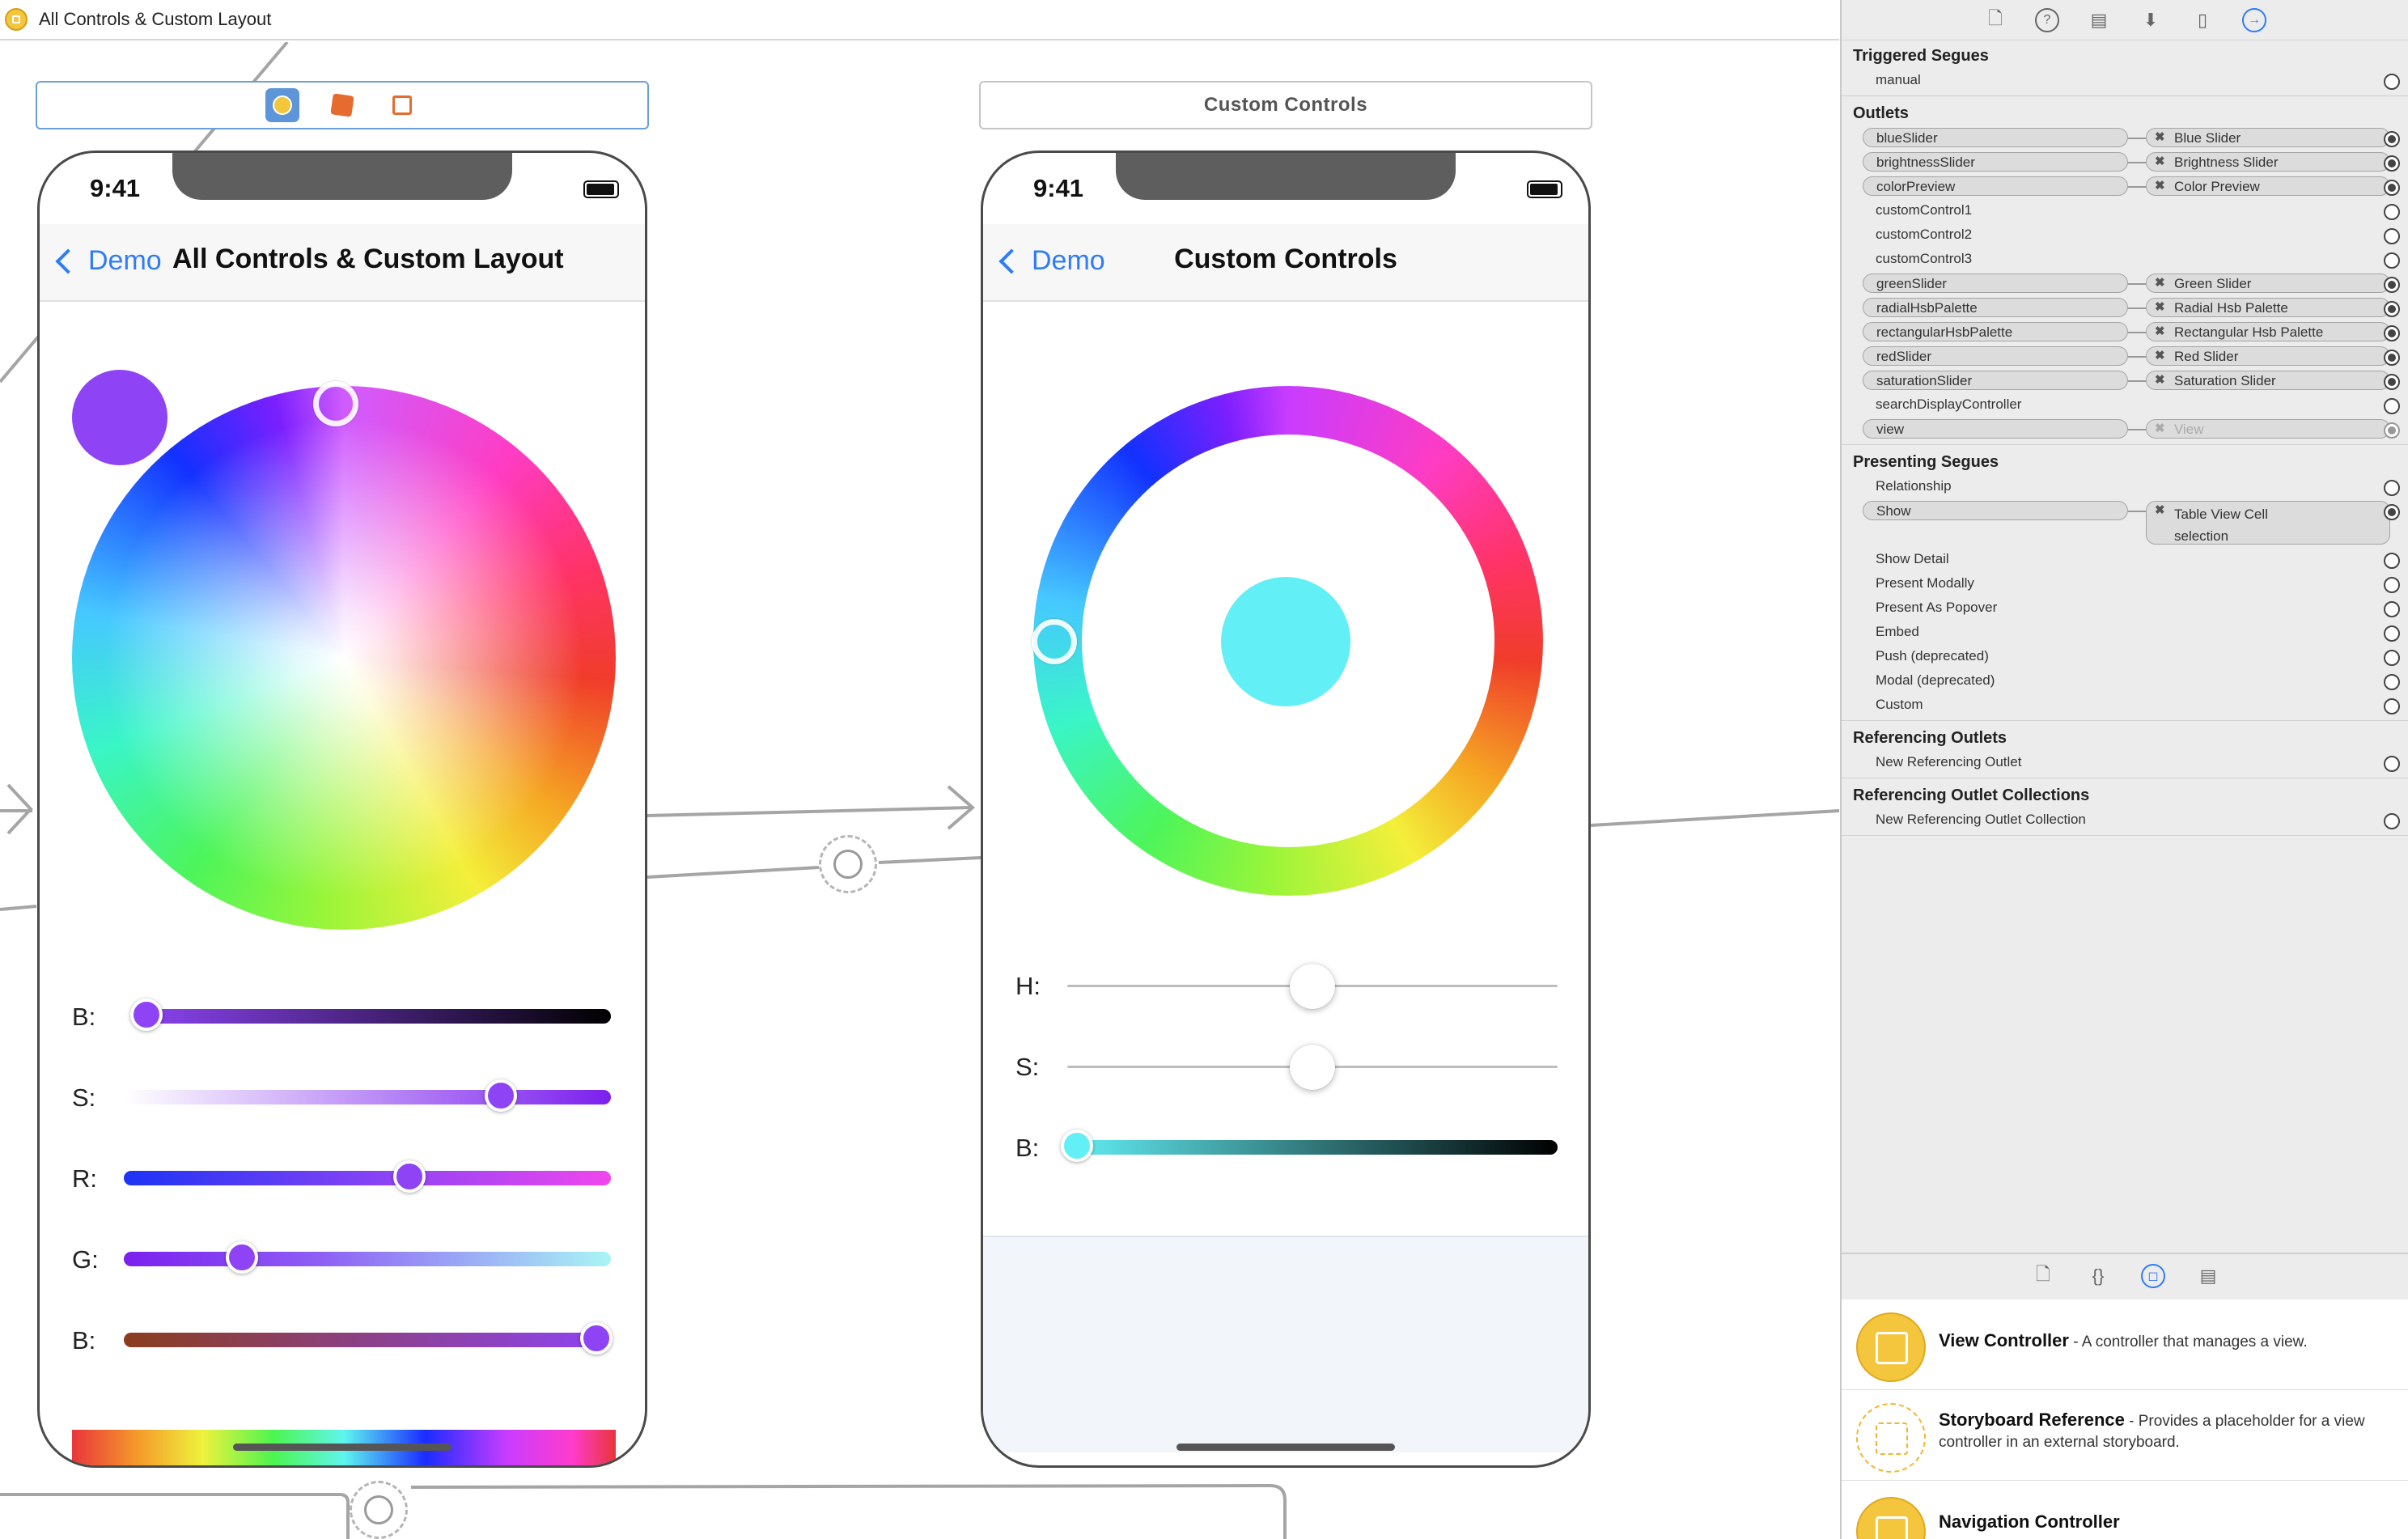  What do you see at coordinates (2268, 356) in the screenshot?
I see `outlet-target: ✖ Red Slider` at bounding box center [2268, 356].